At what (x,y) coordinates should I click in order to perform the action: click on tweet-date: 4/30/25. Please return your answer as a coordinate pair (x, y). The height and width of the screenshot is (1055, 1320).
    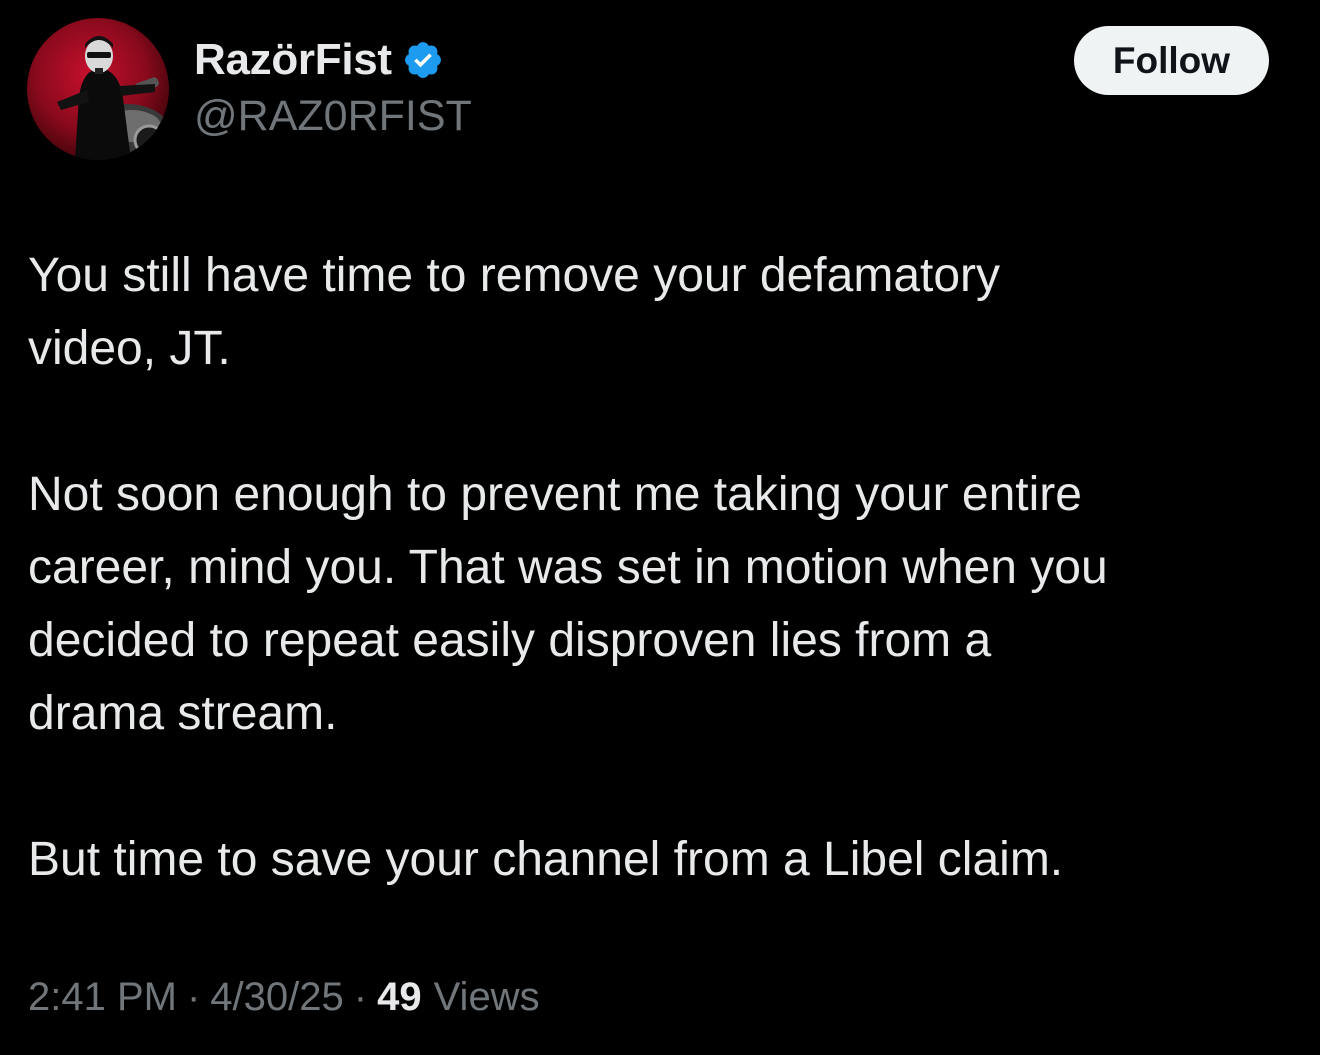
    Looking at the image, I should click on (276, 997).